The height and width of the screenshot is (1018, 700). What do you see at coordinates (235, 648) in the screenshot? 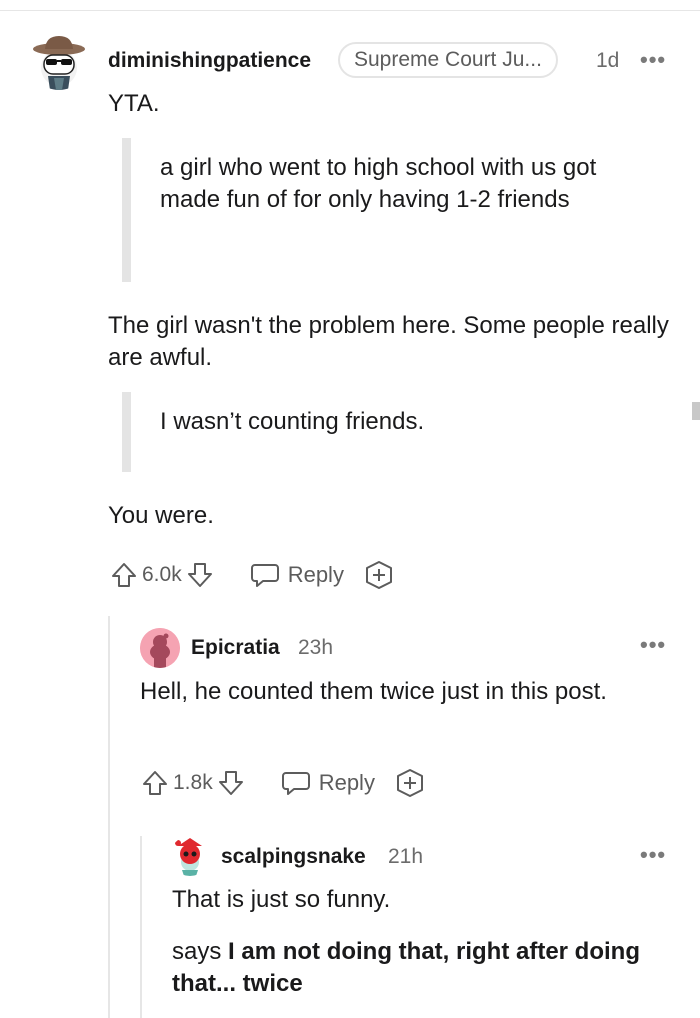
I see `username: Epicratia` at bounding box center [235, 648].